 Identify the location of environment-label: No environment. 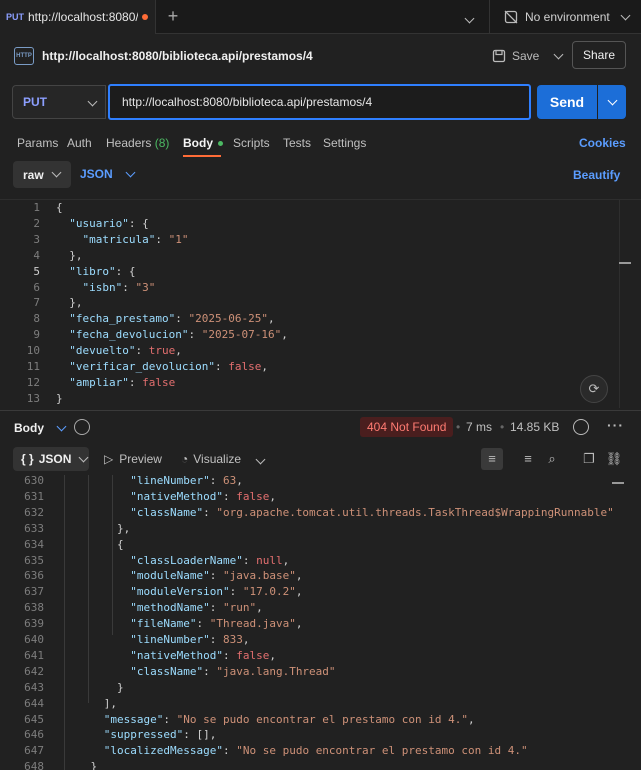
(567, 17).